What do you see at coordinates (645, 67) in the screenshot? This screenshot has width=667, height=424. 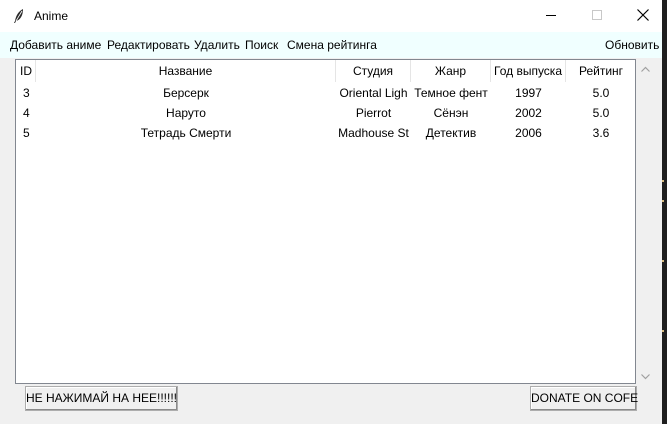 I see `scroll-up-icon` at bounding box center [645, 67].